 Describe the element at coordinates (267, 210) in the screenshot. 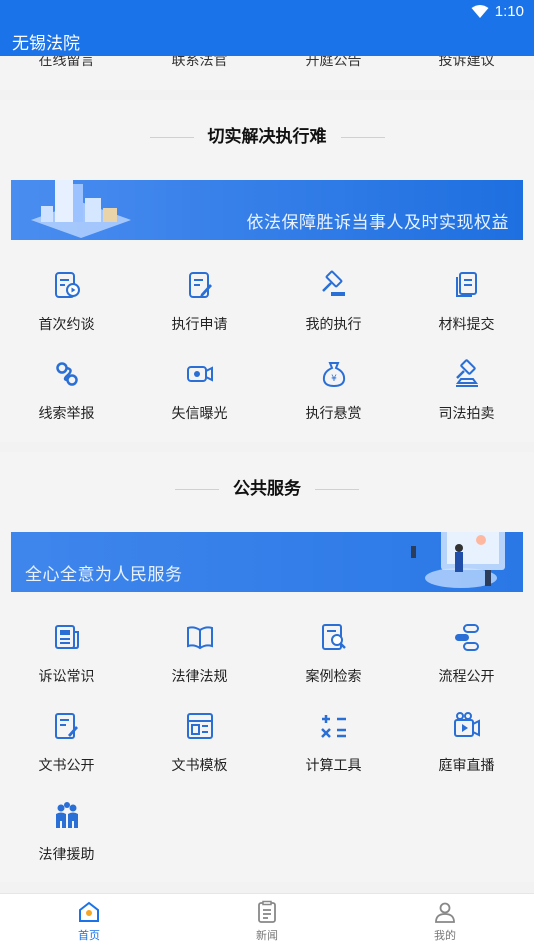

I see `execution-banner: 依法保障胜诉当事人及时实现权益` at that location.